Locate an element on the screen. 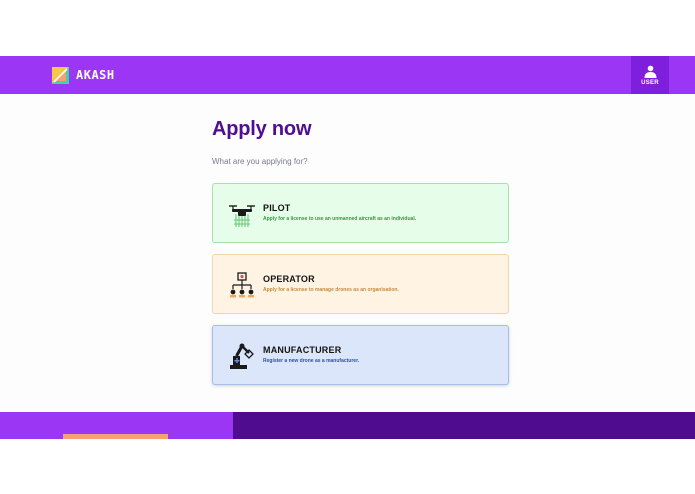 This screenshot has width=695, height=494. user-button: USER is located at coordinates (650, 75).